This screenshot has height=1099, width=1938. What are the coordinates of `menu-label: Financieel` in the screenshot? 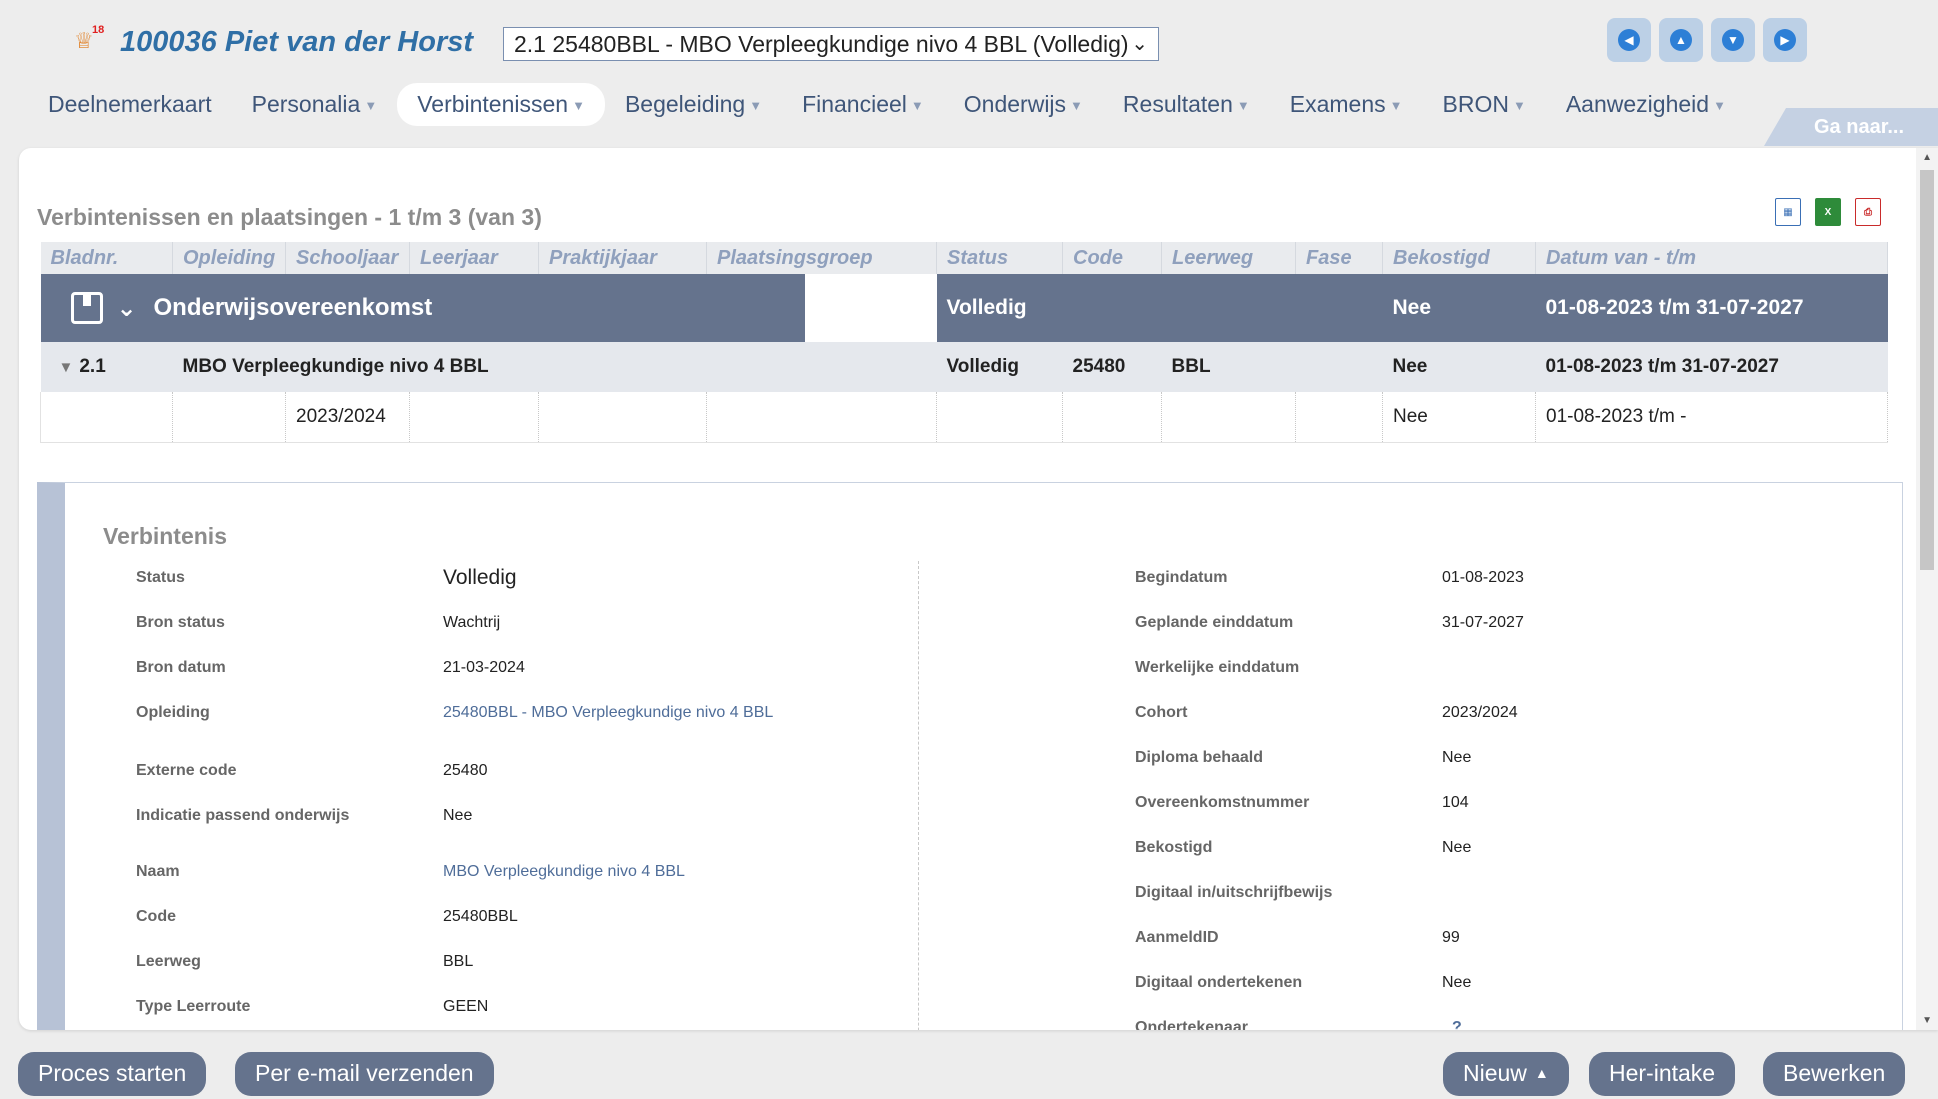 It's located at (854, 103).